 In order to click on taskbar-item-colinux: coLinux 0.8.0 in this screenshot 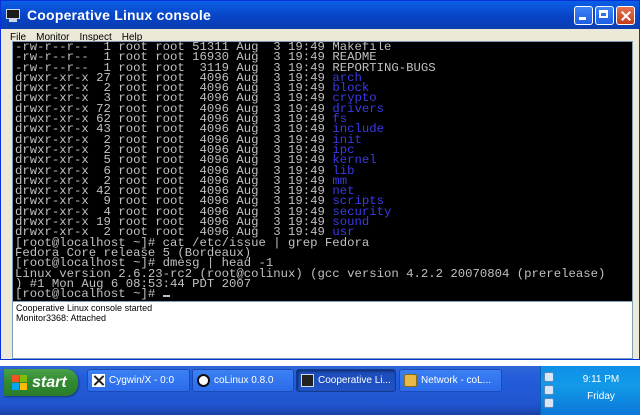, I will do `click(243, 380)`.